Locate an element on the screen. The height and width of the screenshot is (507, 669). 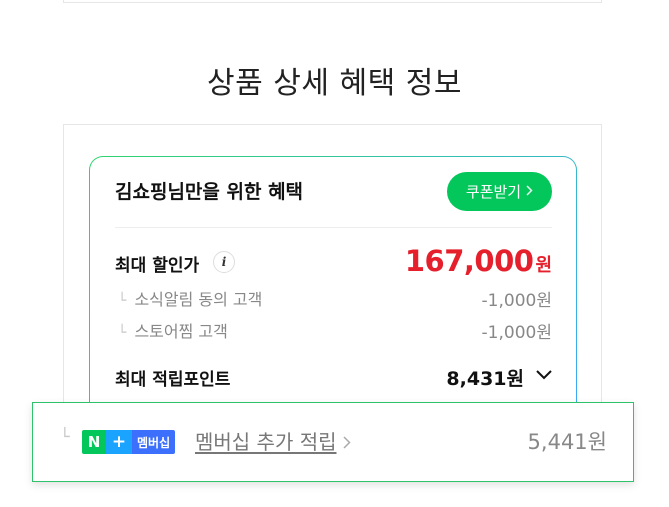
sub-row-label: 스토어찜 고객 is located at coordinates (181, 331).